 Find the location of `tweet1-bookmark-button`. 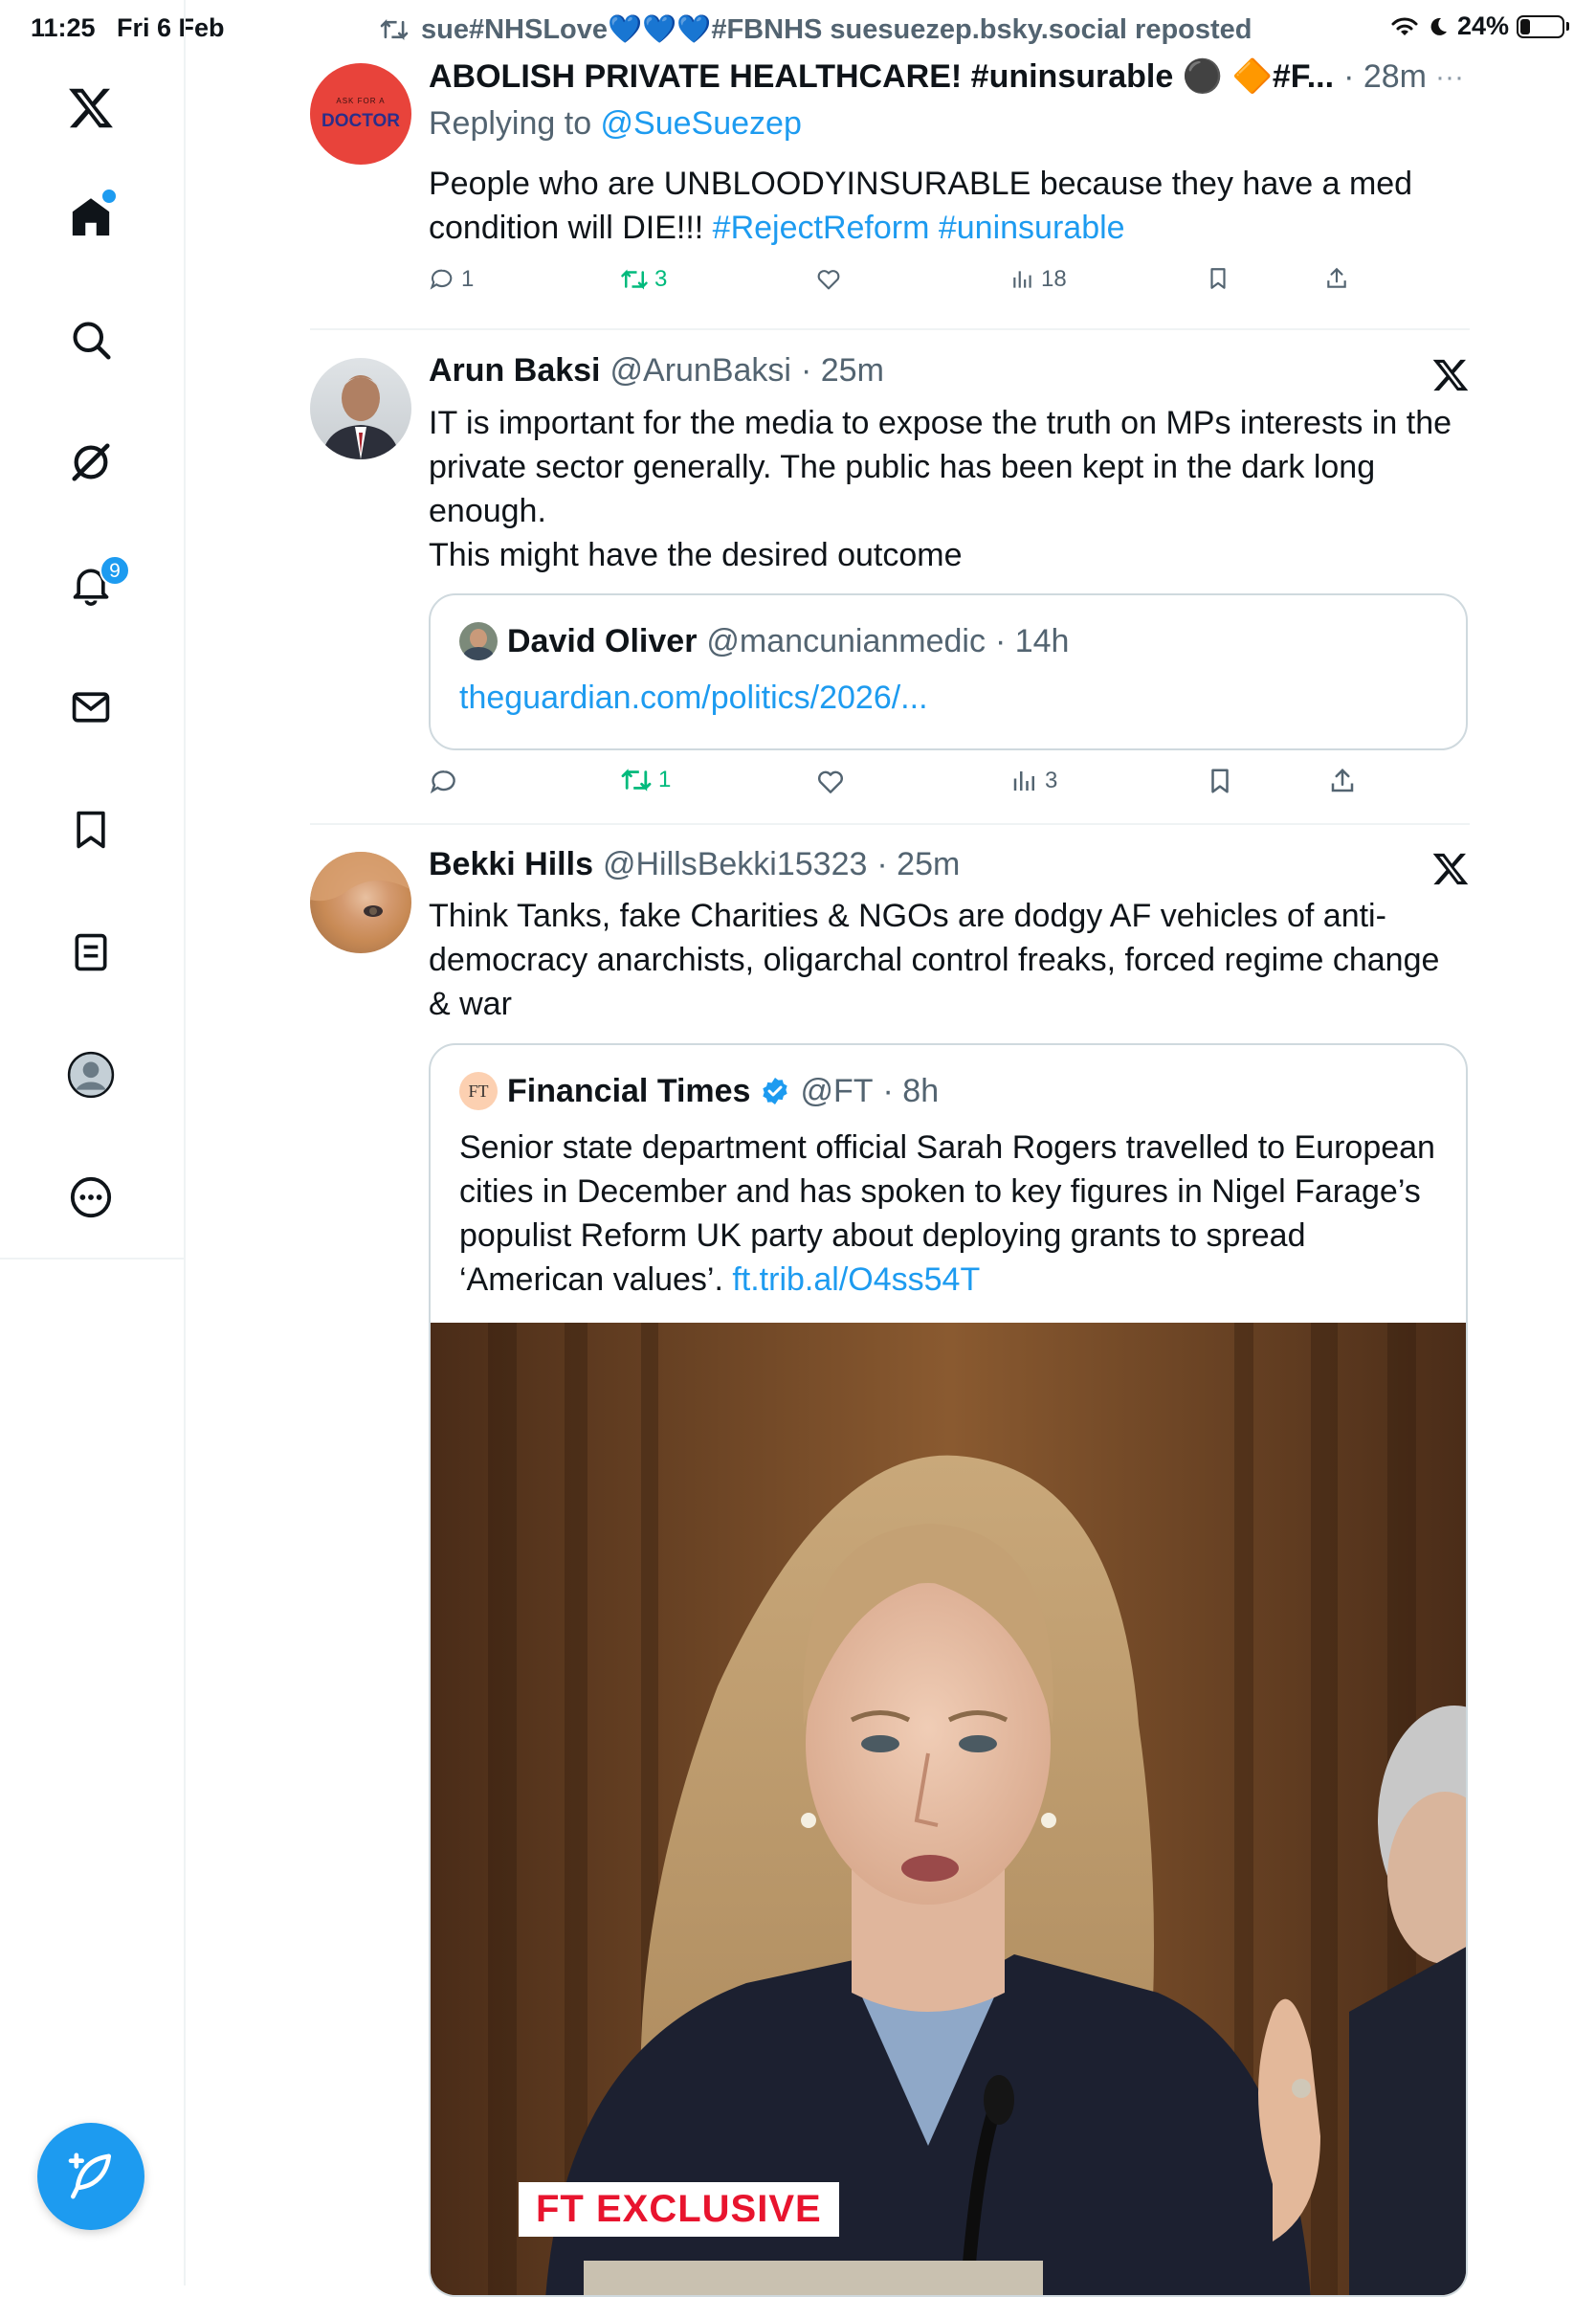

tweet1-bookmark-button is located at coordinates (1218, 278).